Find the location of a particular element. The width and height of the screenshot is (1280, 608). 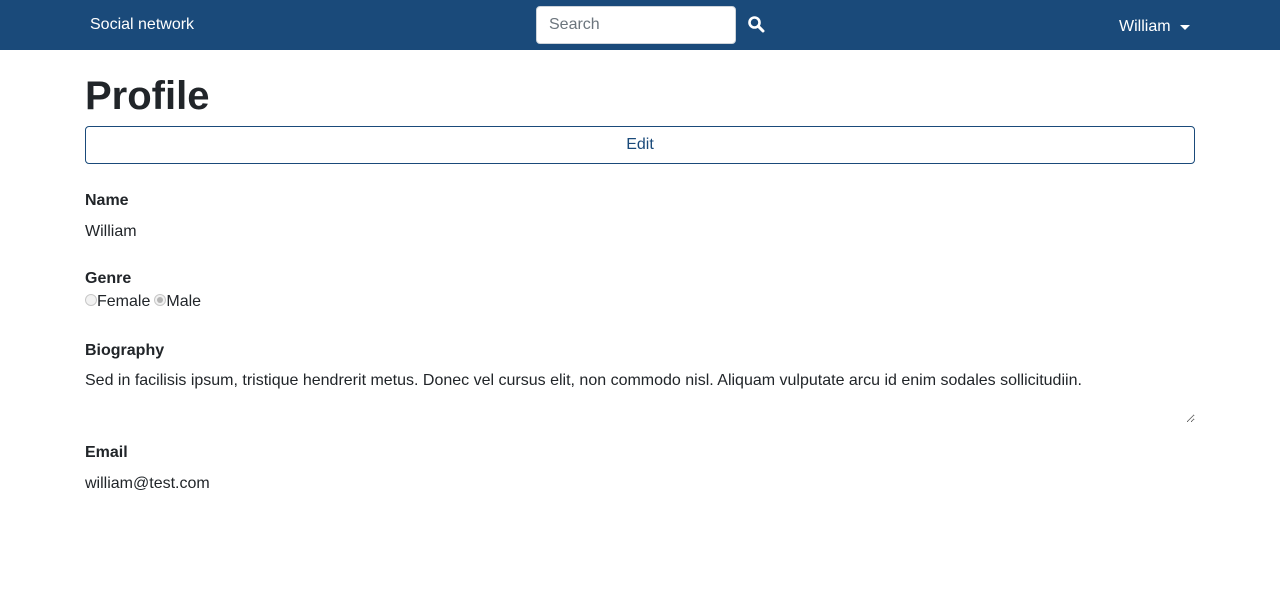

genre-male-label: Male is located at coordinates (184, 301).